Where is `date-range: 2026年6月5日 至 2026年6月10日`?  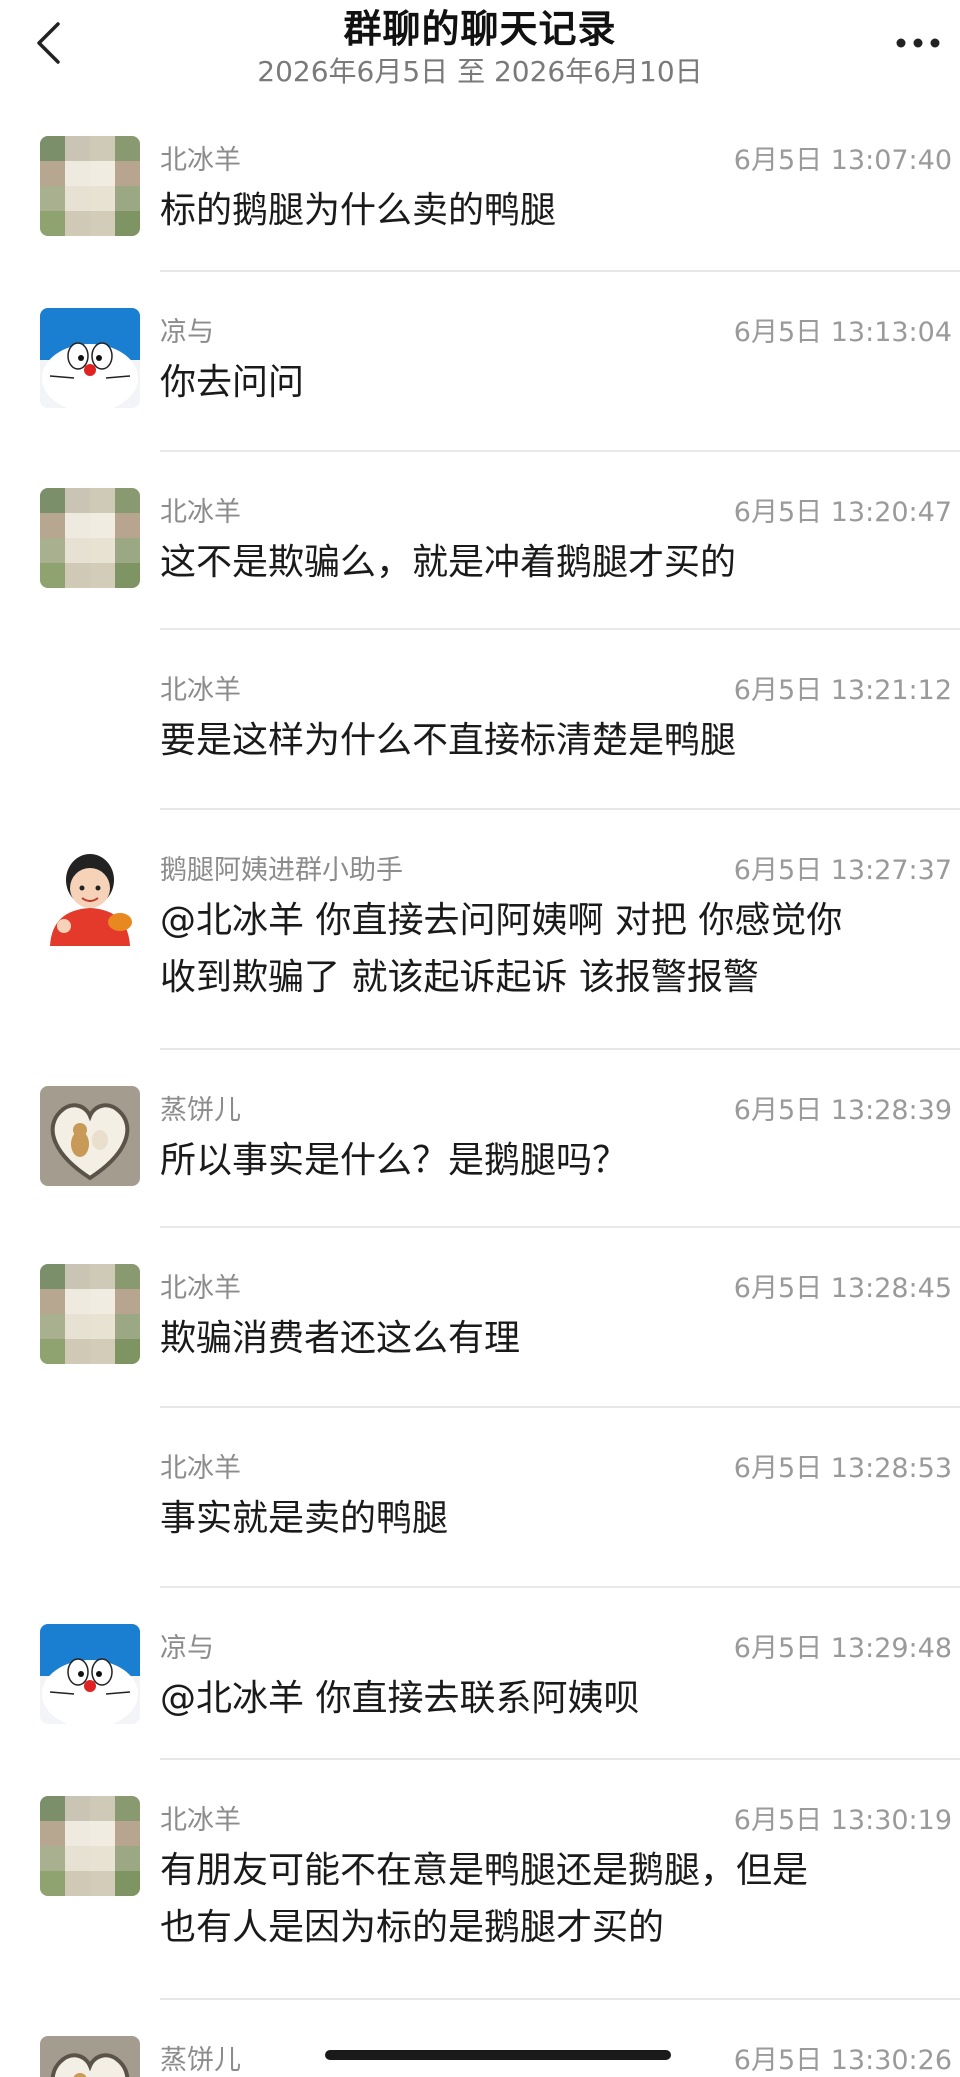
date-range: 2026年6月5日 至 2026年6月10日 is located at coordinates (480, 71).